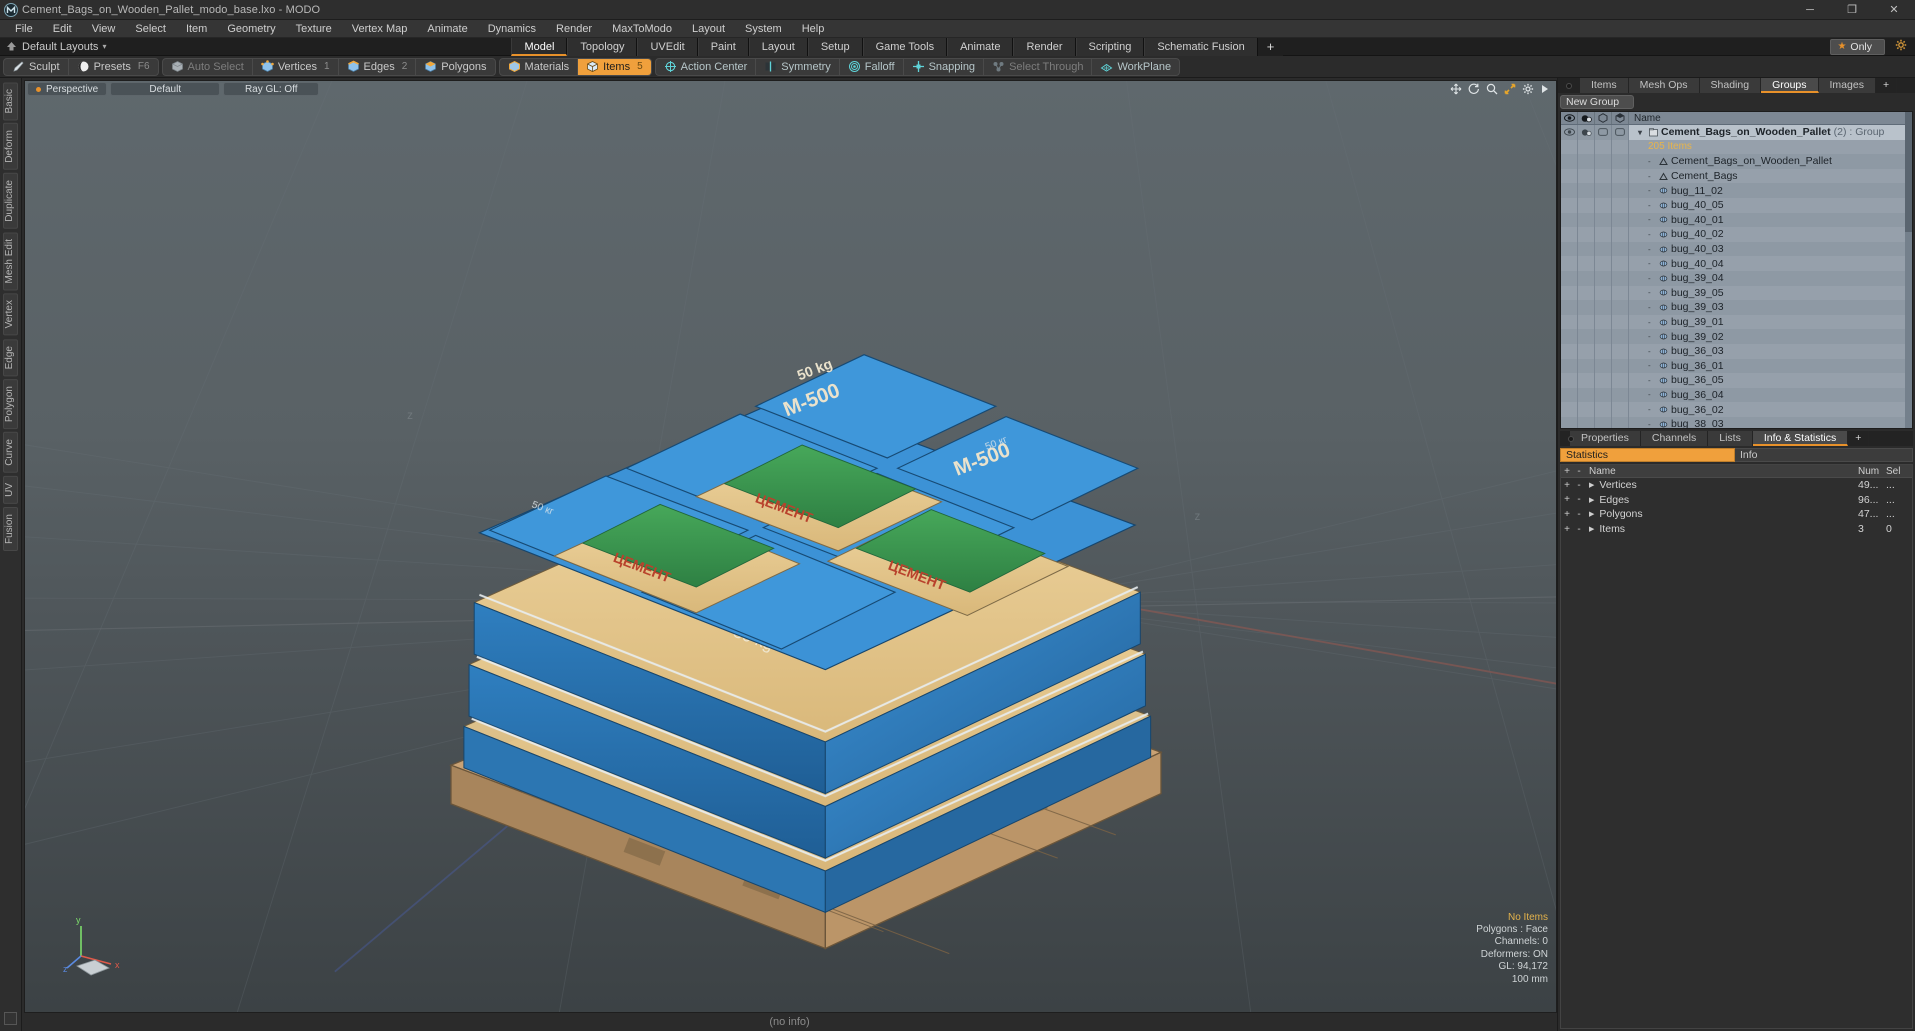  I want to click on layout-tab-paint: Paint, so click(723, 46).